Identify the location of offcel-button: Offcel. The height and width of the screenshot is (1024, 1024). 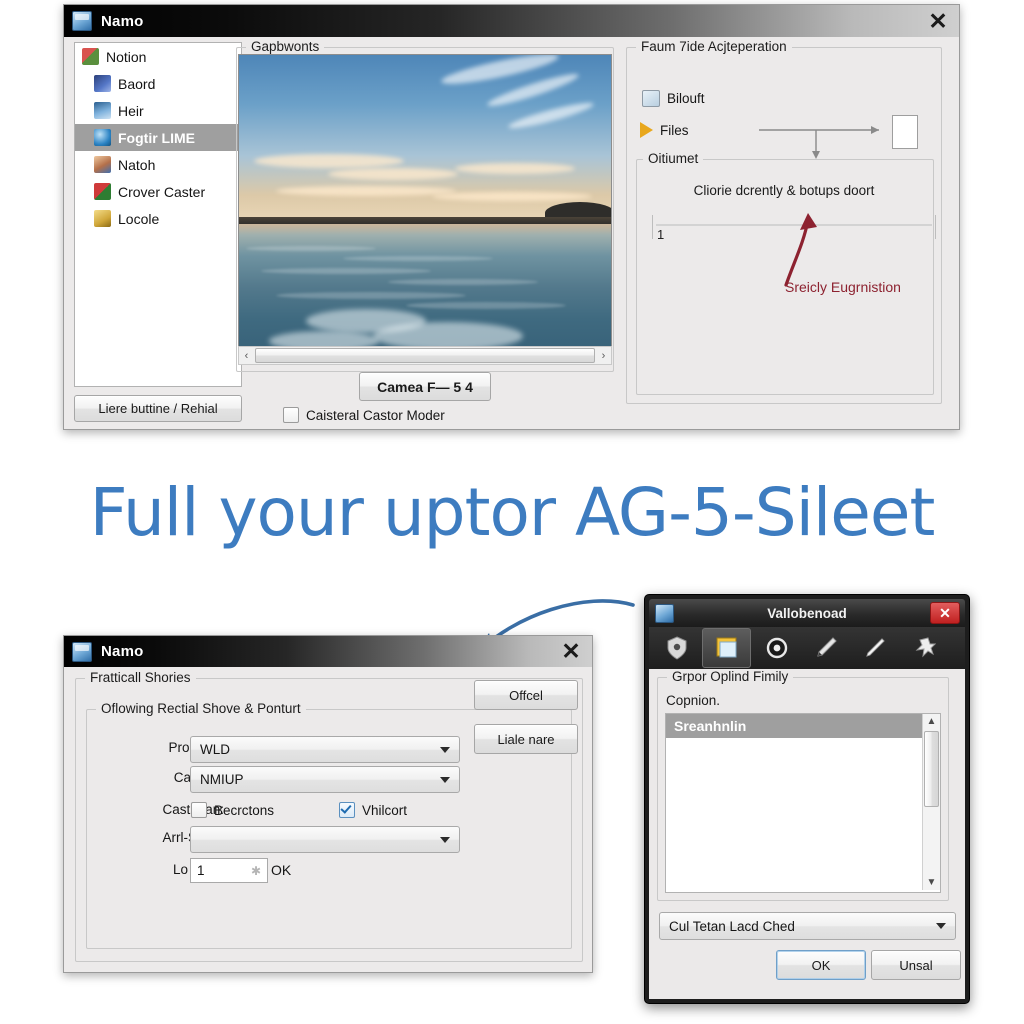
(526, 695).